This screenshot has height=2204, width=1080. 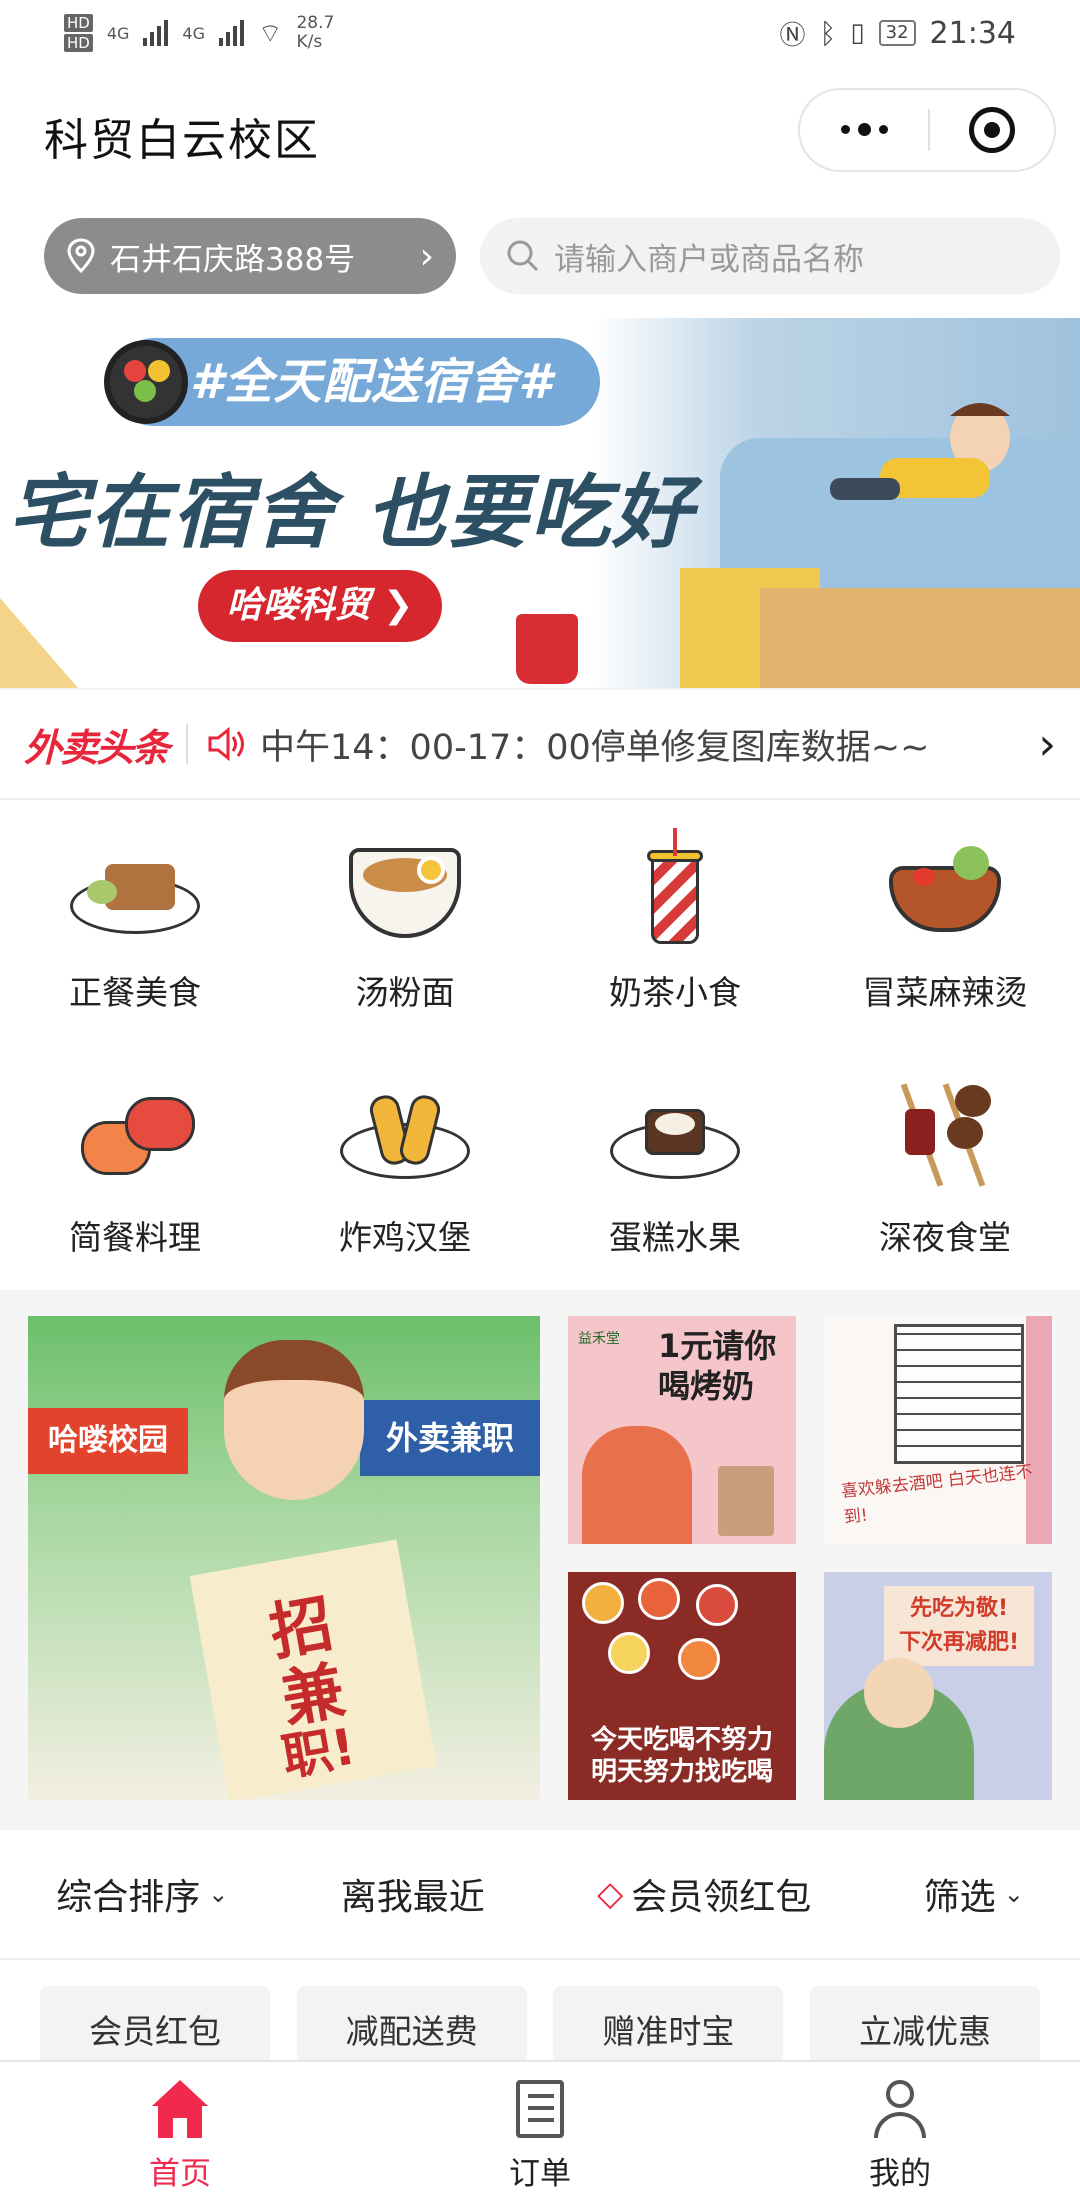 I want to click on tab-label: 我的, so click(x=900, y=2174).